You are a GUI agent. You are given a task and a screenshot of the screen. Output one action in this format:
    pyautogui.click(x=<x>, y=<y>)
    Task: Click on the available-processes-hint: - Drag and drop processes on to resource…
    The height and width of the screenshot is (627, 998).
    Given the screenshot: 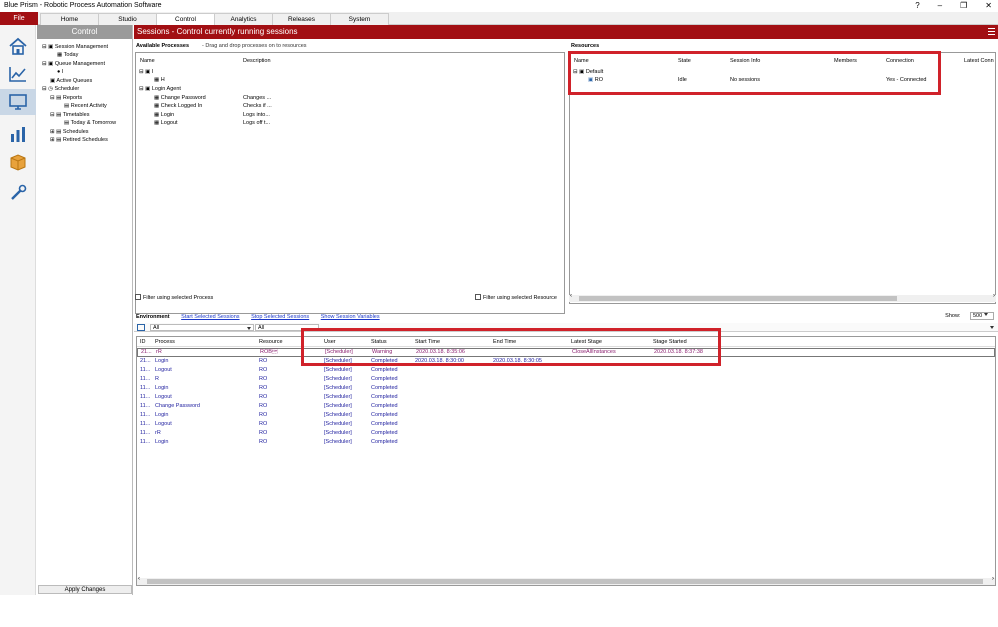 What is the action you would take?
    pyautogui.click(x=254, y=46)
    